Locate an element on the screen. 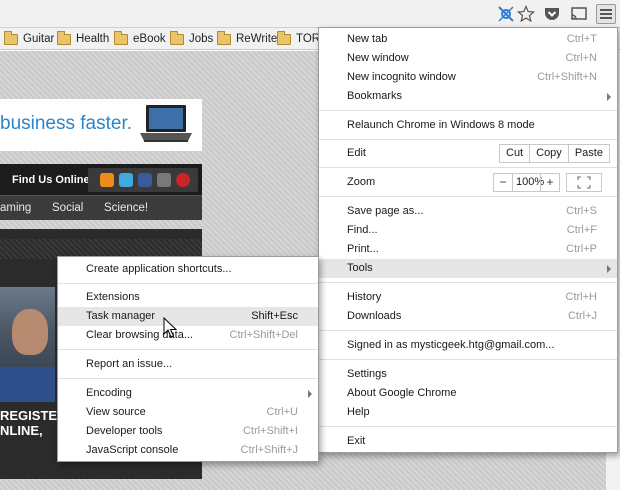 This screenshot has height=490, width=620. menu-item-new-tab: New tab Ctrl+T is located at coordinates (468, 39).